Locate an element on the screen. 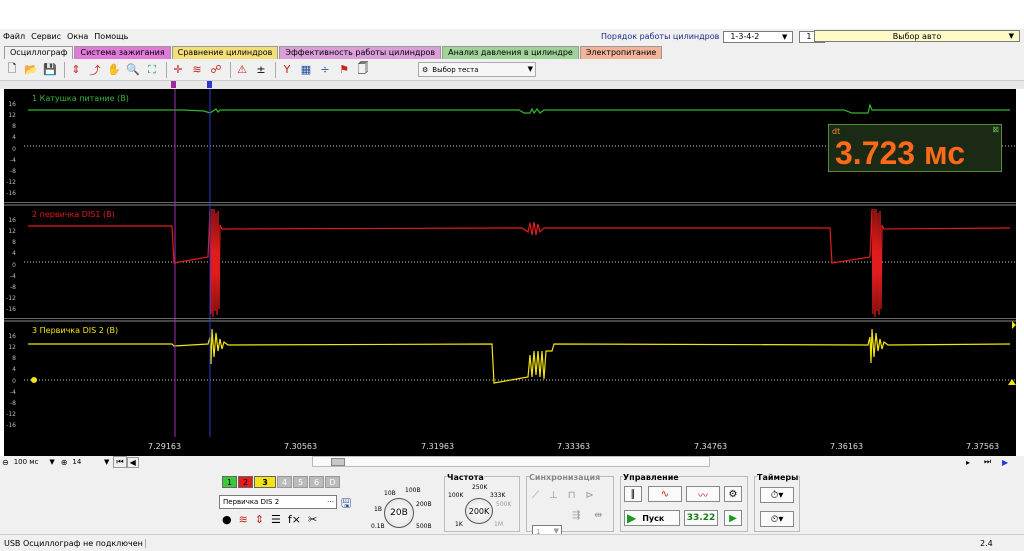 The width and height of the screenshot is (1024, 551). probe-icon: ● is located at coordinates (227, 519).